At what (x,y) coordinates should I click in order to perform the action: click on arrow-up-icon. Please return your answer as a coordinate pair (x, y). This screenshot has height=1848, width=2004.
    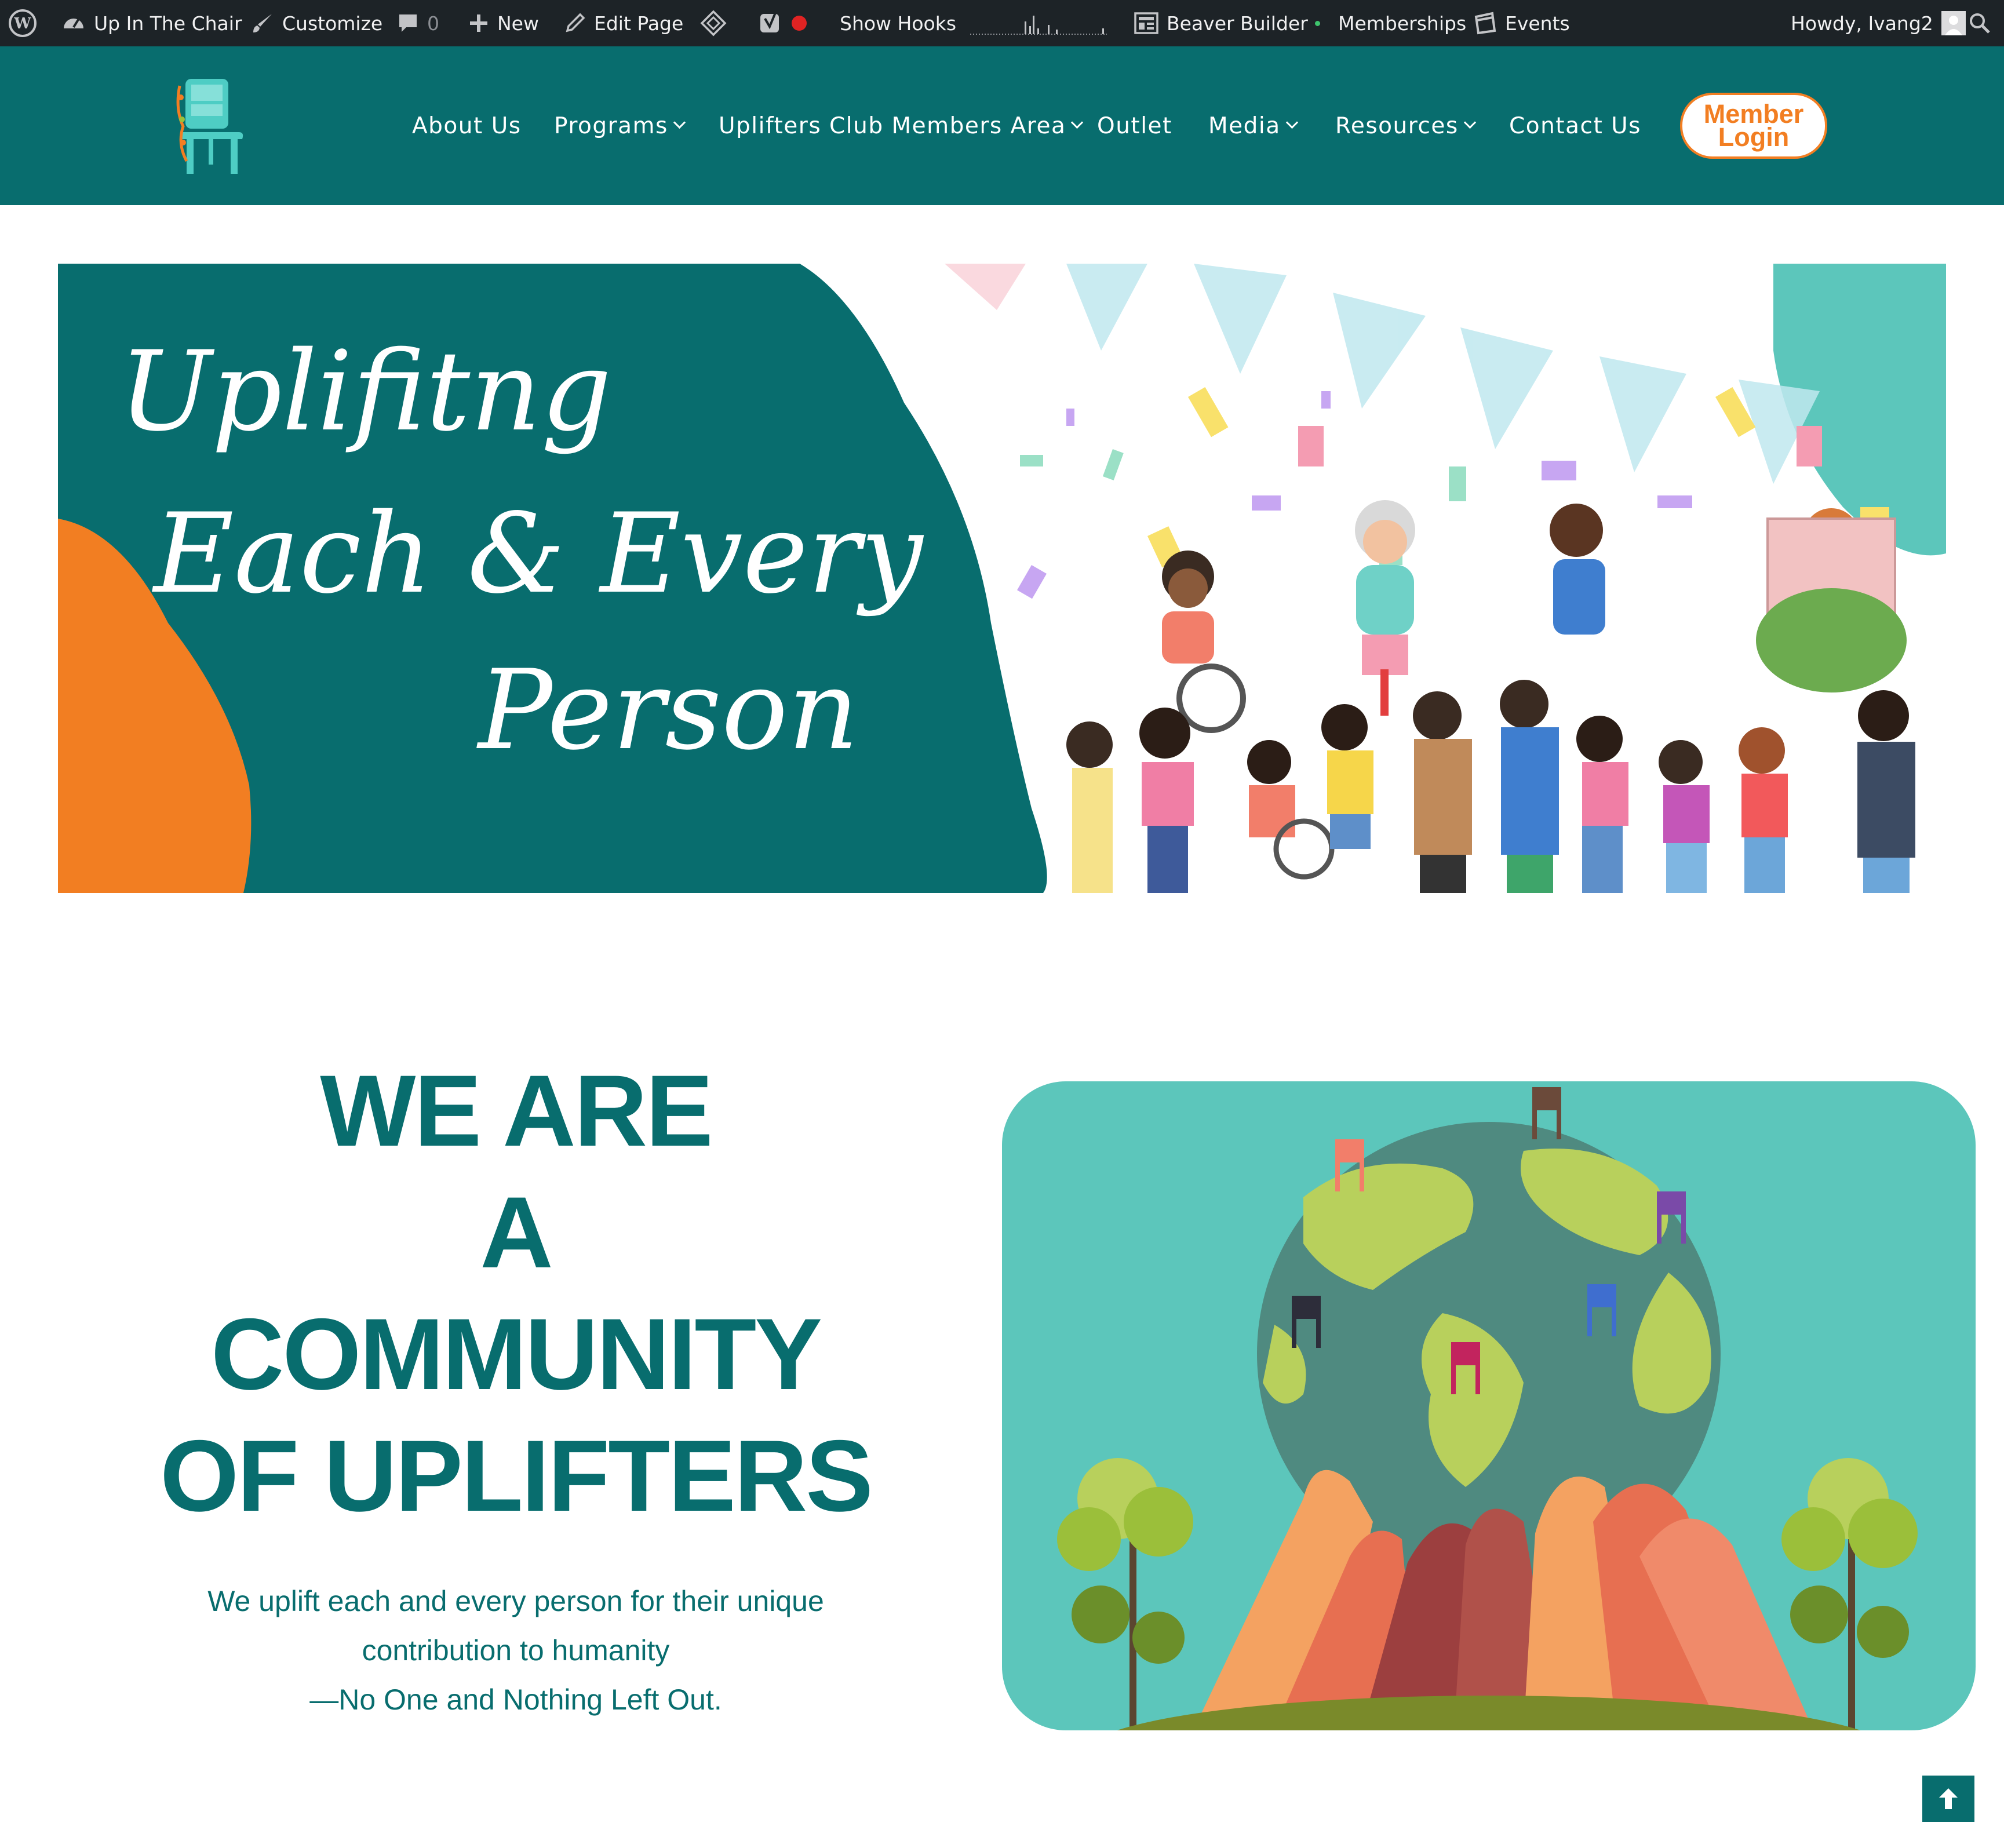
    Looking at the image, I should click on (1948, 1798).